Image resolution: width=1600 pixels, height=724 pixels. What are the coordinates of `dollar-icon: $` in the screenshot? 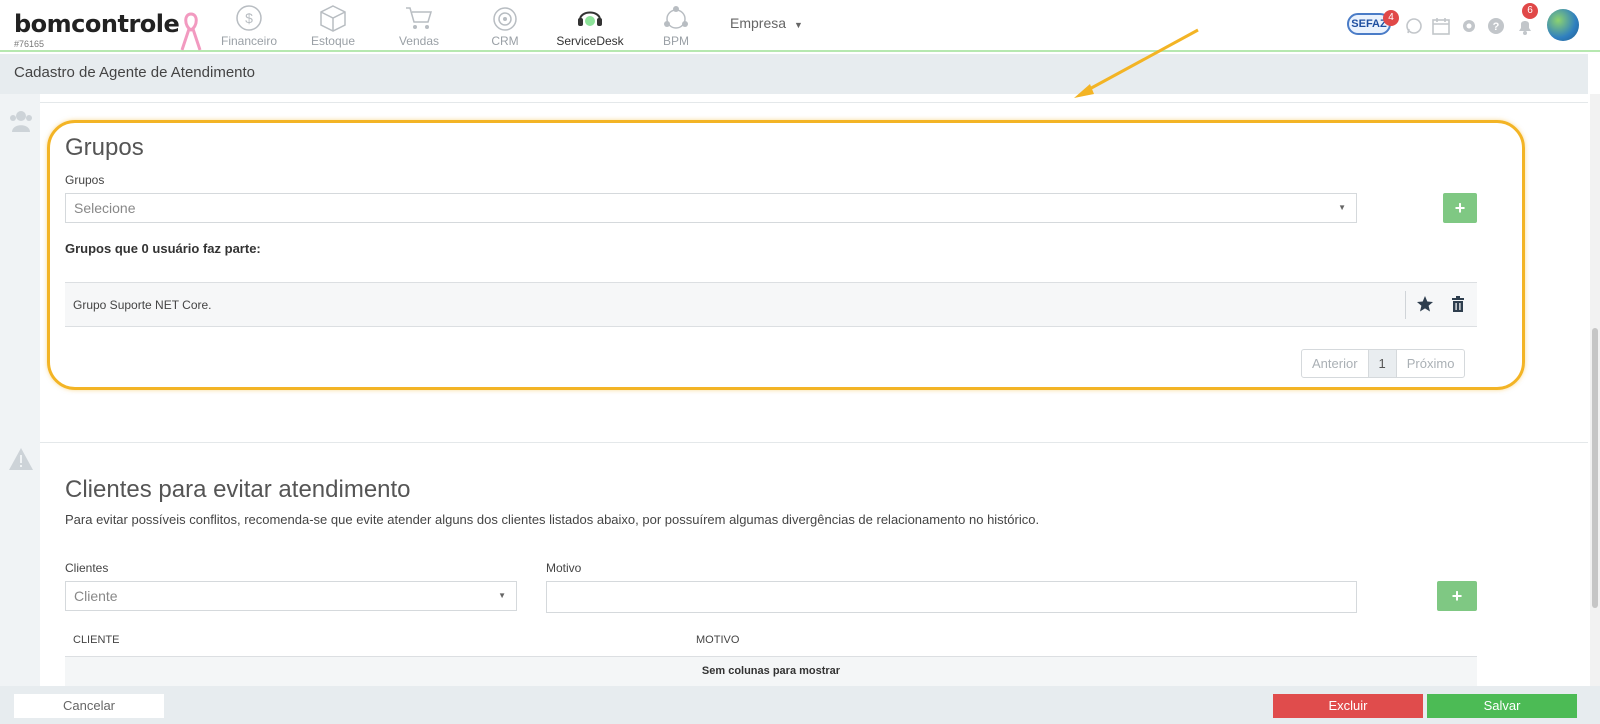 It's located at (249, 18).